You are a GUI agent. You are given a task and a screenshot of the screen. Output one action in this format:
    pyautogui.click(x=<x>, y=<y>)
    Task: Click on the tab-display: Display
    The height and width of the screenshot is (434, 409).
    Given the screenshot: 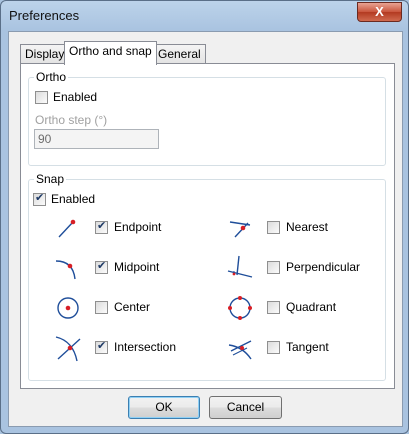 What is the action you would take?
    pyautogui.click(x=45, y=54)
    